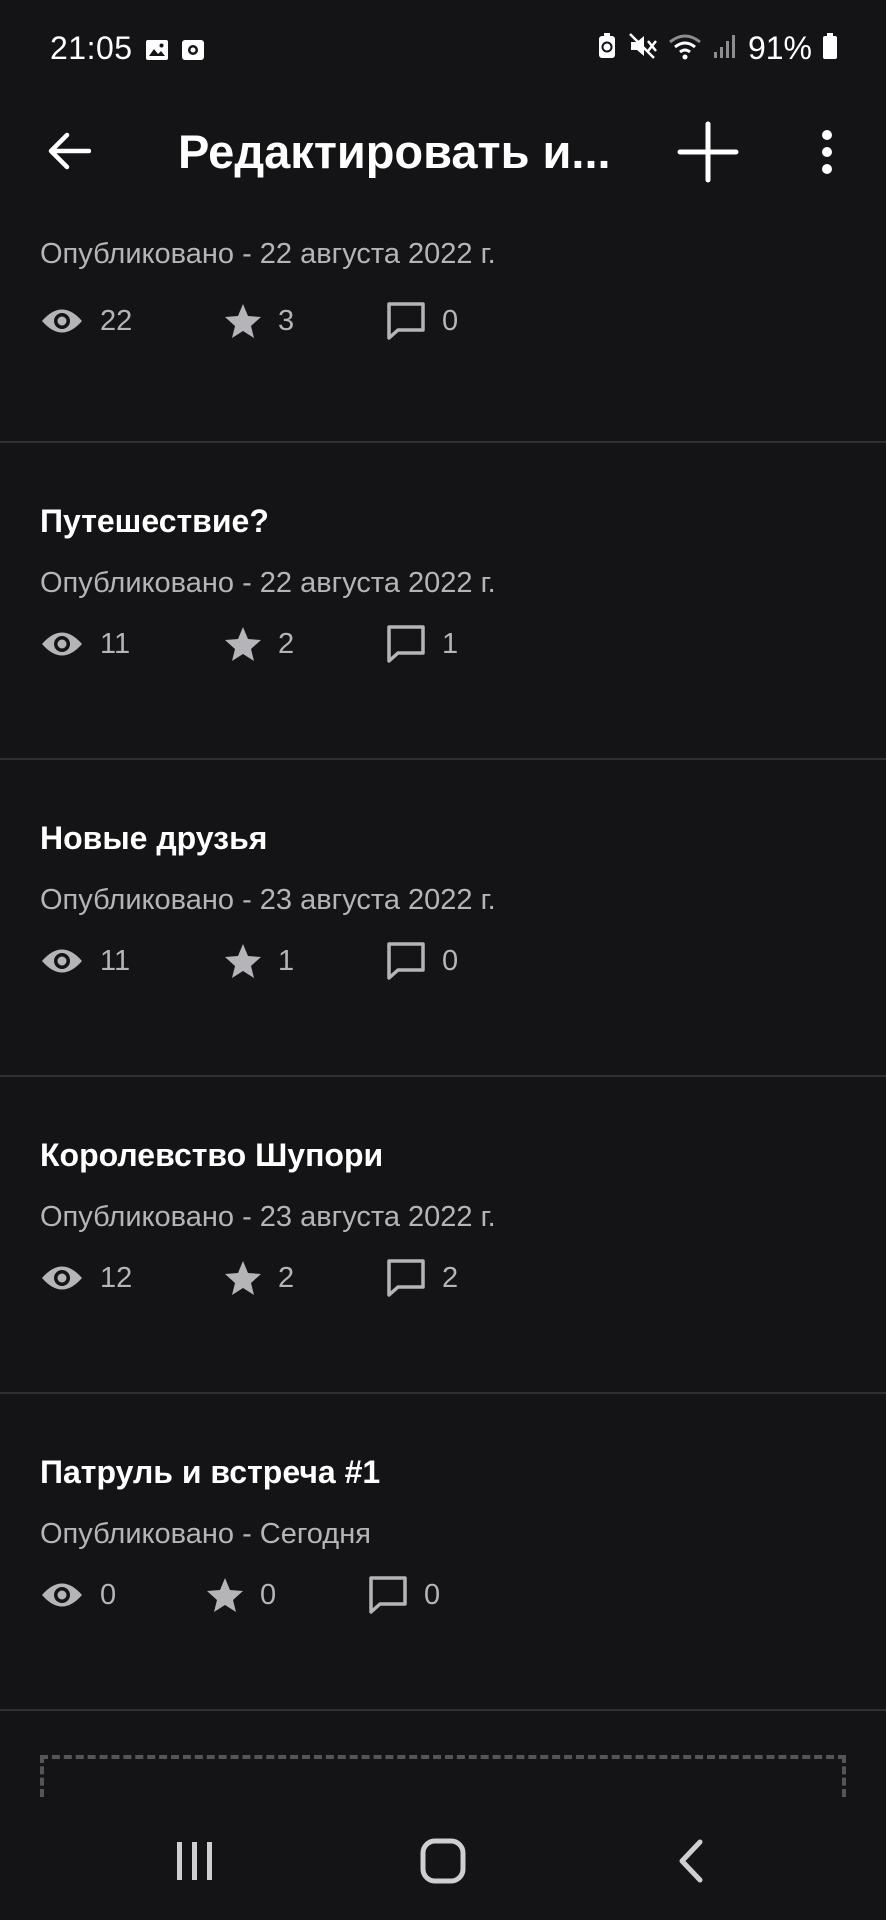 This screenshot has height=1920, width=886. What do you see at coordinates (116, 1277) in the screenshot?
I see `views-count: 12` at bounding box center [116, 1277].